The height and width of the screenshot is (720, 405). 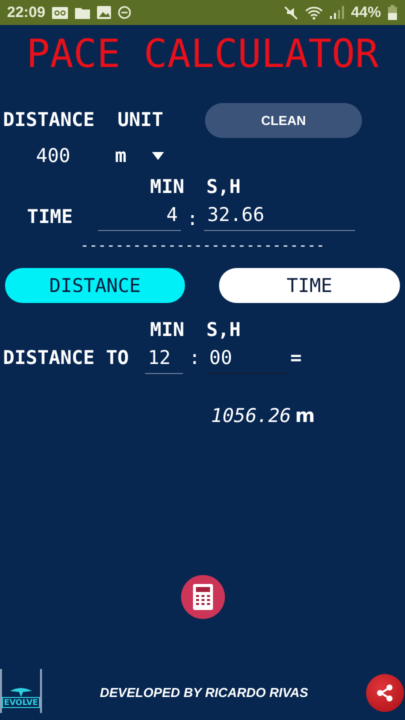 What do you see at coordinates (60, 12) in the screenshot?
I see `voicemail-icon` at bounding box center [60, 12].